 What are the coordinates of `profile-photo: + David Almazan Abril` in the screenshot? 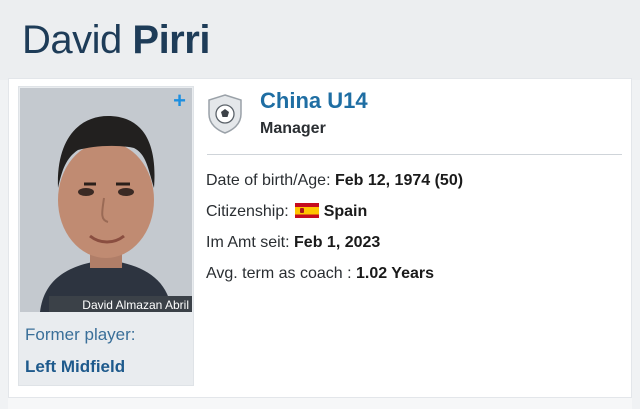 It's located at (106, 200).